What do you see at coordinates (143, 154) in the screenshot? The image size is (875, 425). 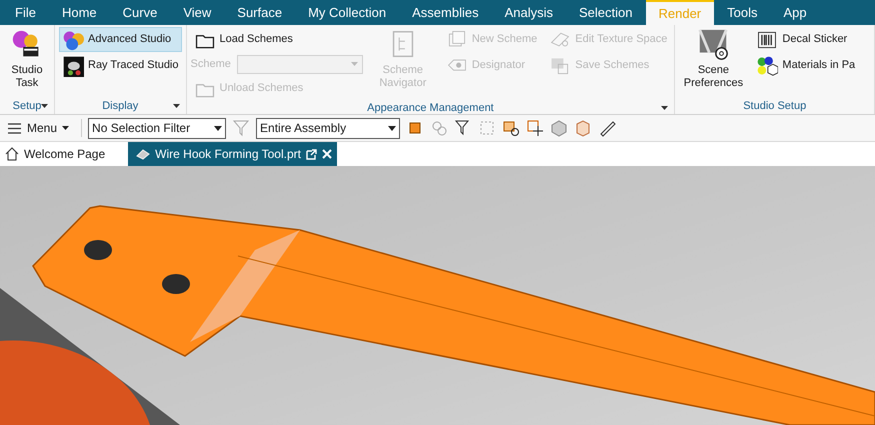 I see `part-icon` at bounding box center [143, 154].